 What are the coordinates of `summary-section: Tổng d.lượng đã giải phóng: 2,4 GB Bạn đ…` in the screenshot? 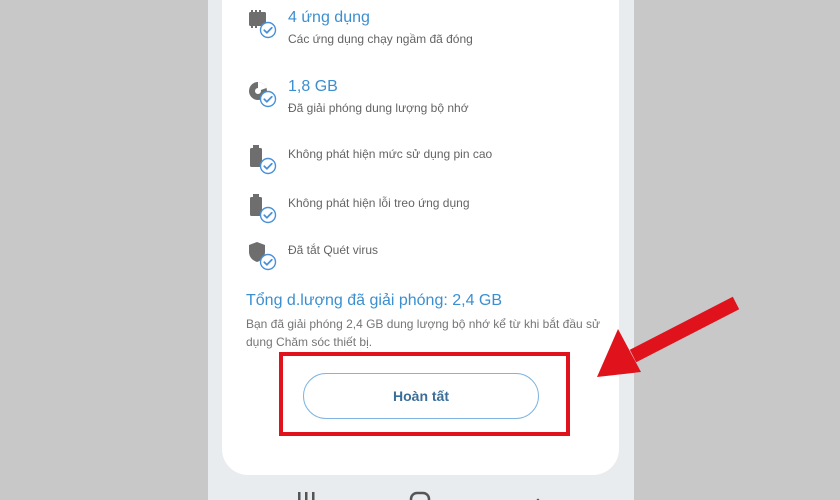 It's located at (426, 320).